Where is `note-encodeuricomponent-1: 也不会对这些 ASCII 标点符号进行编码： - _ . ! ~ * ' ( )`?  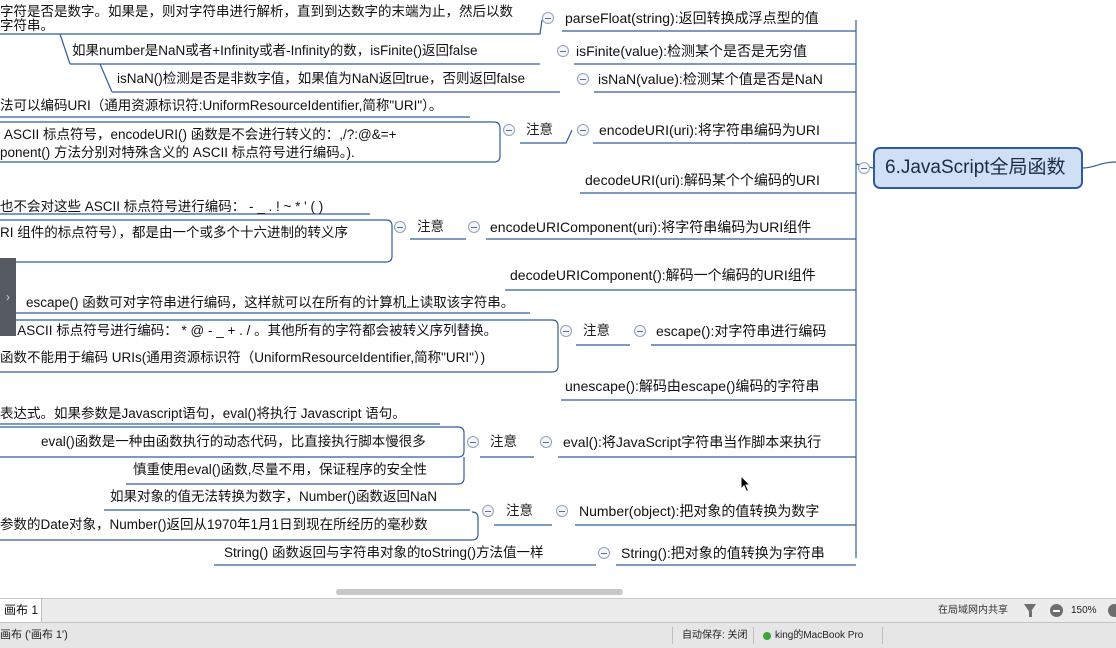 note-encodeuricomponent-1: 也不会对这些 ASCII 标点符号进行编码： - _ . ! ~ * ' ( ) is located at coordinates (161, 207).